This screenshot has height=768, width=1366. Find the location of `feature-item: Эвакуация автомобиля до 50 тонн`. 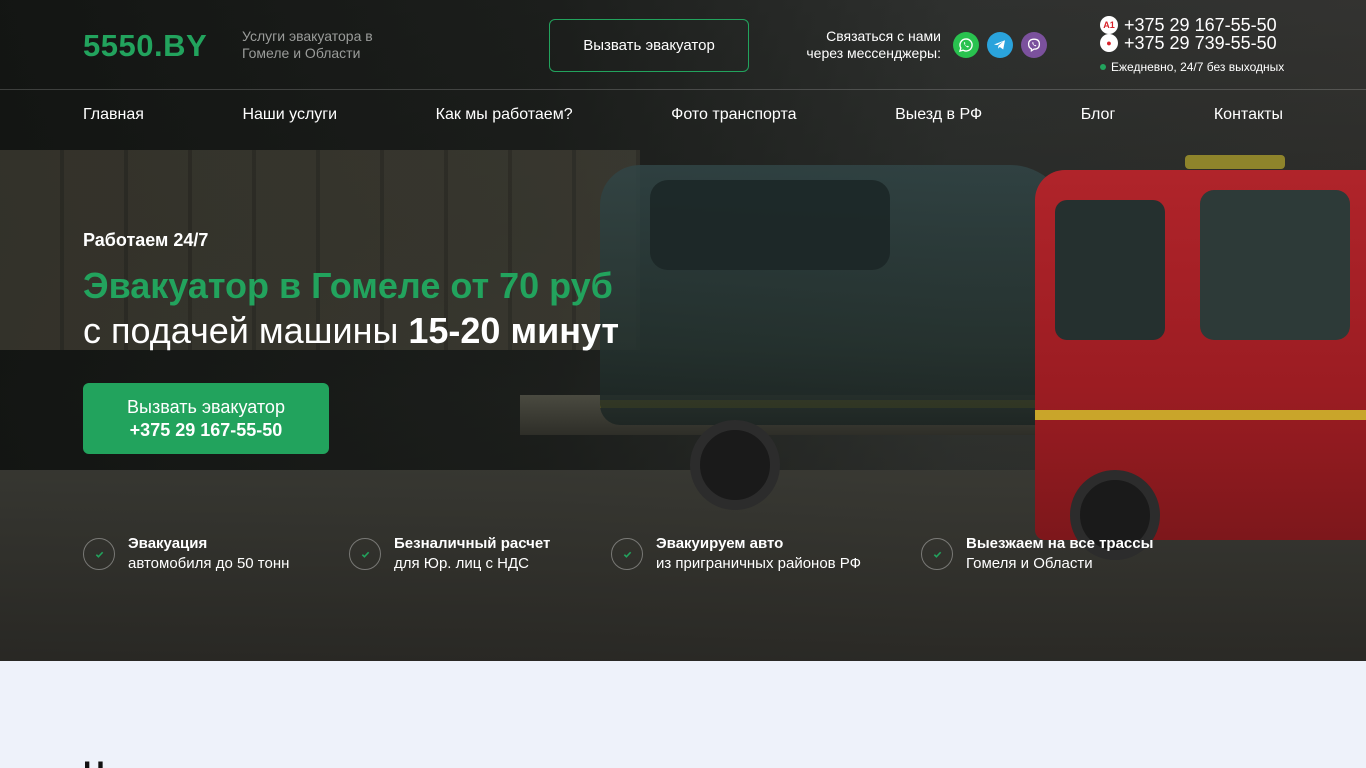

feature-item: Эвакуация автомобиля до 50 тонн is located at coordinates (186, 555).